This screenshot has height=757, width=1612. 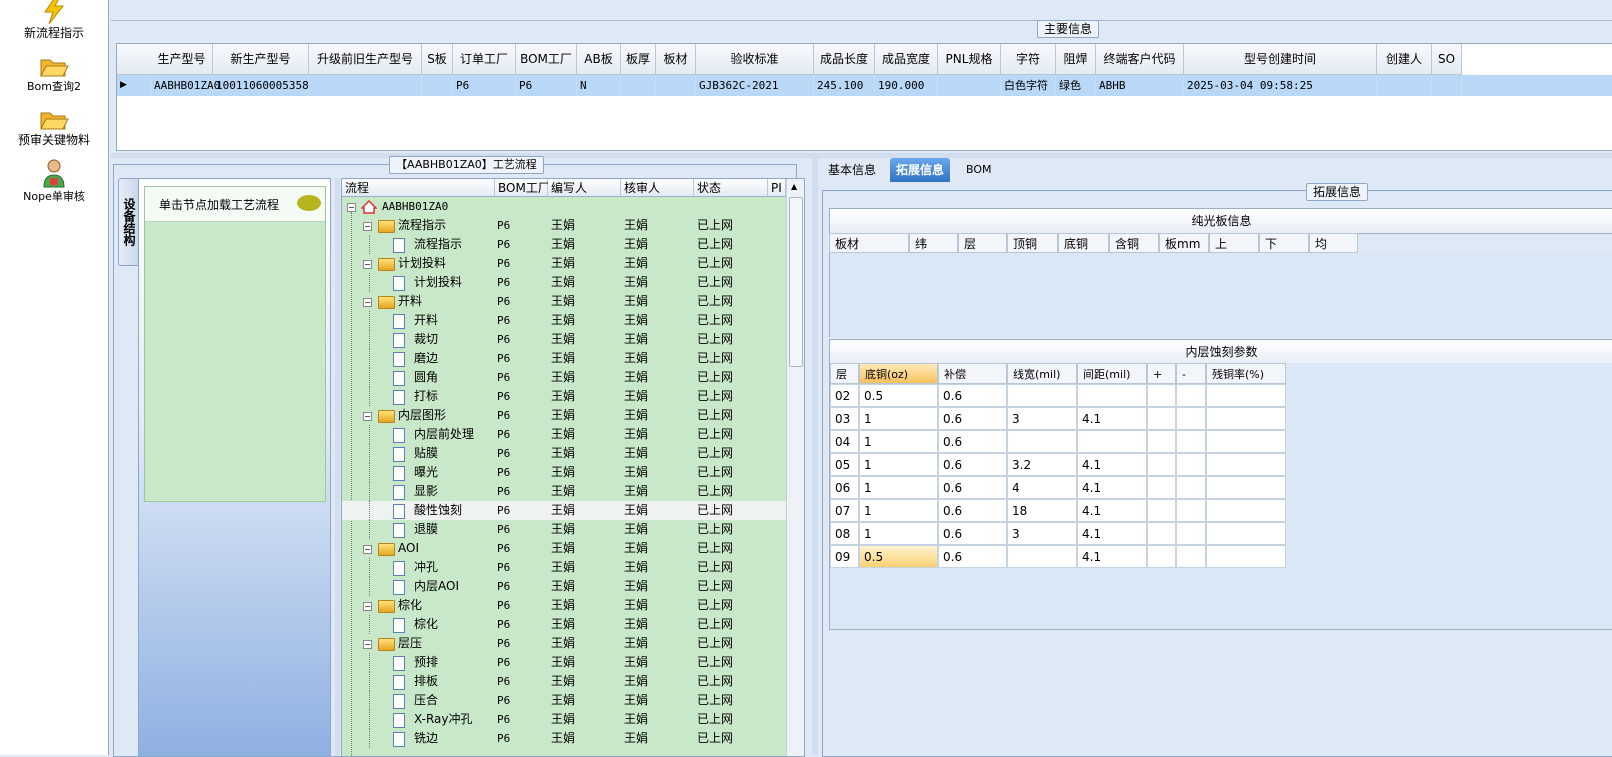 What do you see at coordinates (979, 170) in the screenshot?
I see `tab-bom: BOM` at bounding box center [979, 170].